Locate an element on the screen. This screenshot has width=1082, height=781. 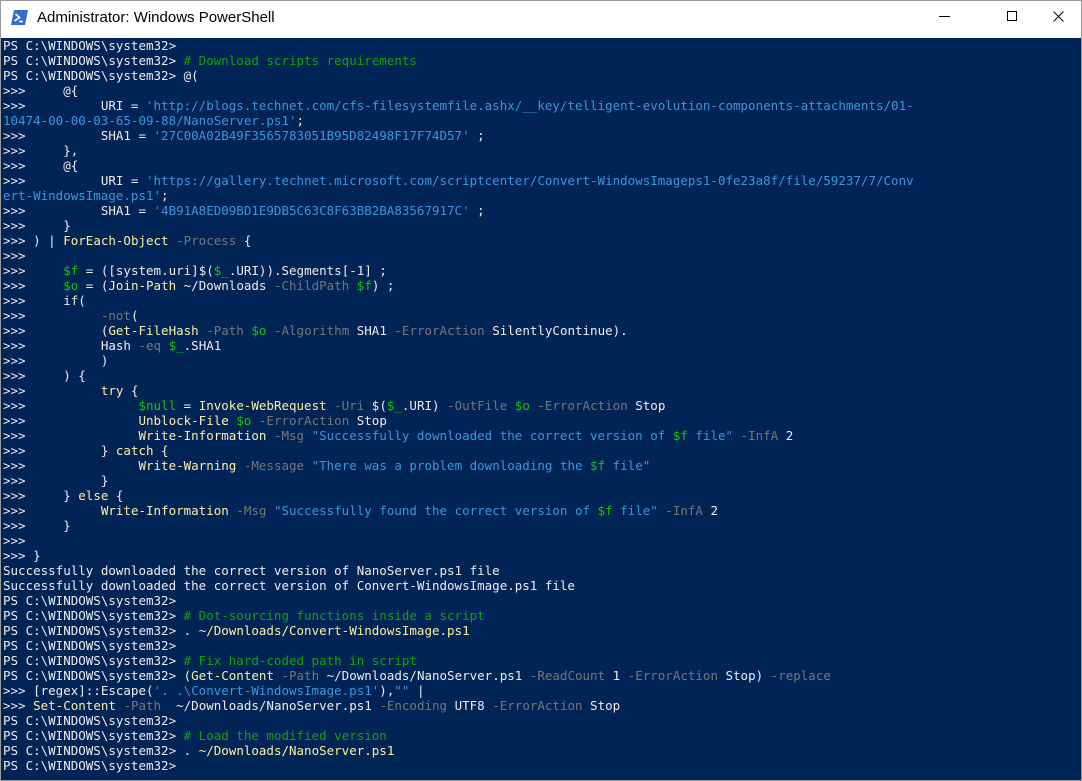
console-token: -Algorithm is located at coordinates (311, 330).